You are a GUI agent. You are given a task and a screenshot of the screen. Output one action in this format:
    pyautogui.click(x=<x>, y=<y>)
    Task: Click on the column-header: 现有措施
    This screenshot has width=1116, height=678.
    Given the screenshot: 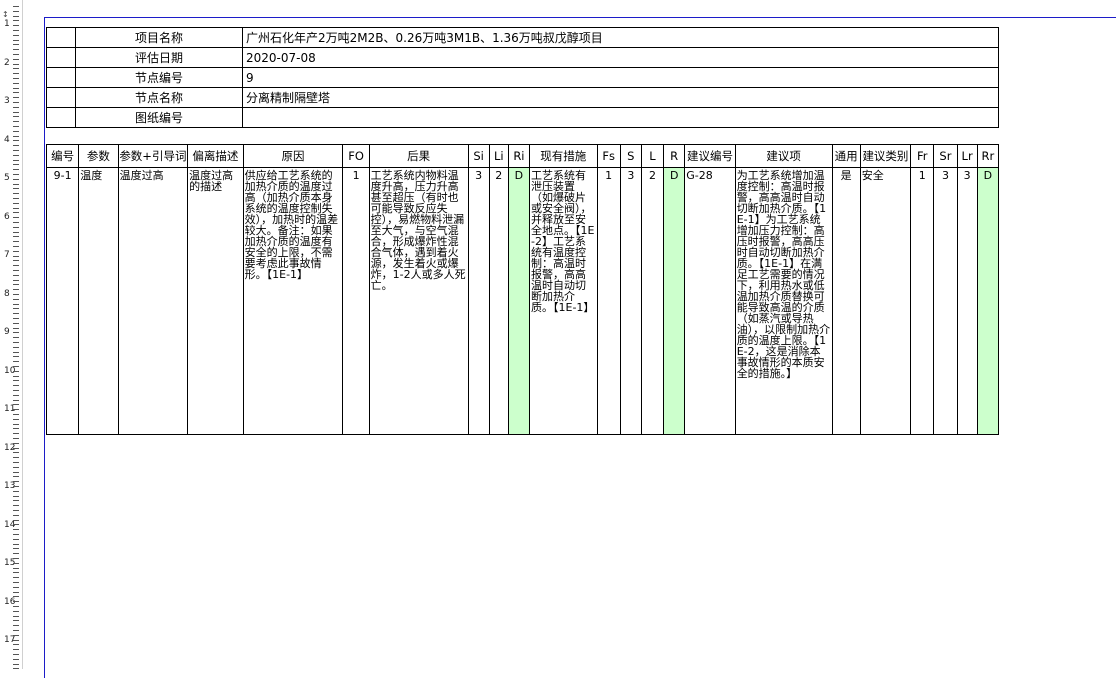 What is the action you would take?
    pyautogui.click(x=563, y=156)
    